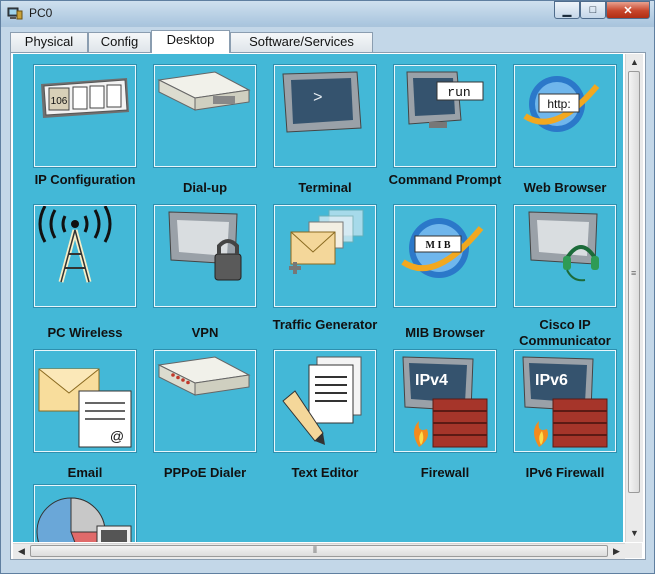 Image resolution: width=655 pixels, height=574 pixels. Describe the element at coordinates (41, 13) in the screenshot. I see `window-title: PC0` at that location.